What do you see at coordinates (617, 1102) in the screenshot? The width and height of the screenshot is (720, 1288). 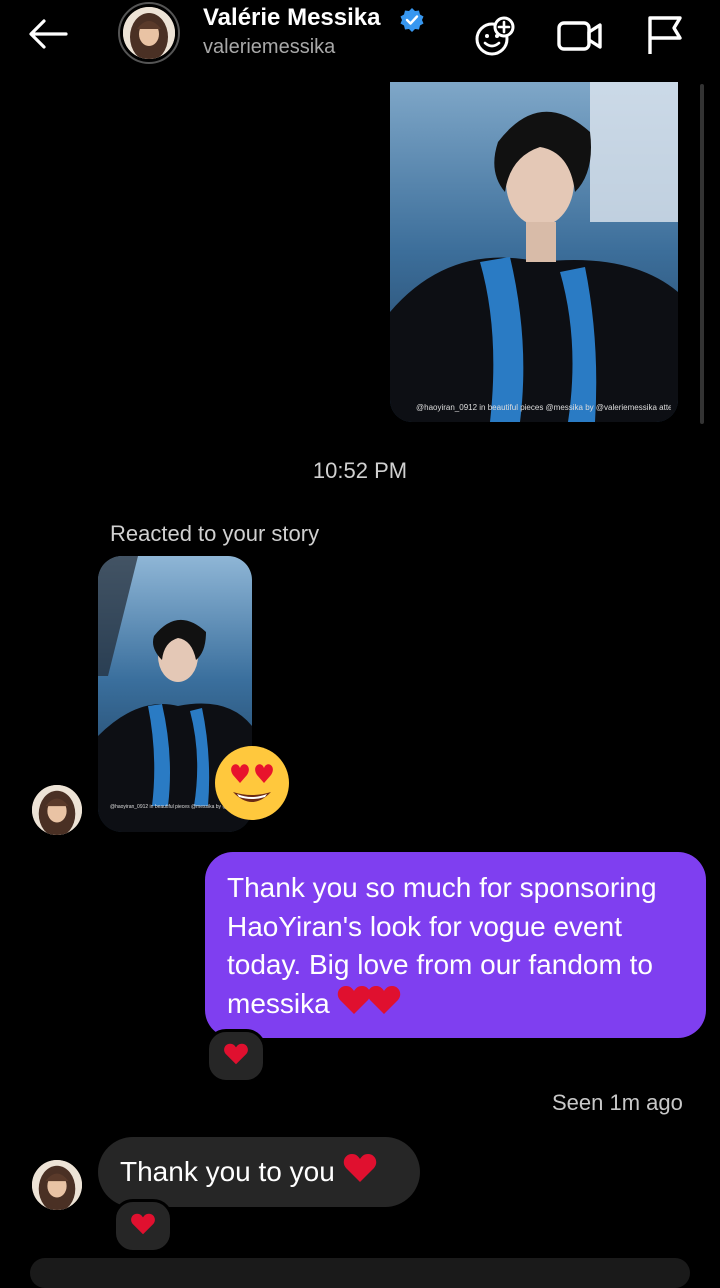 I see `seen-status: Seen 1m ago` at bounding box center [617, 1102].